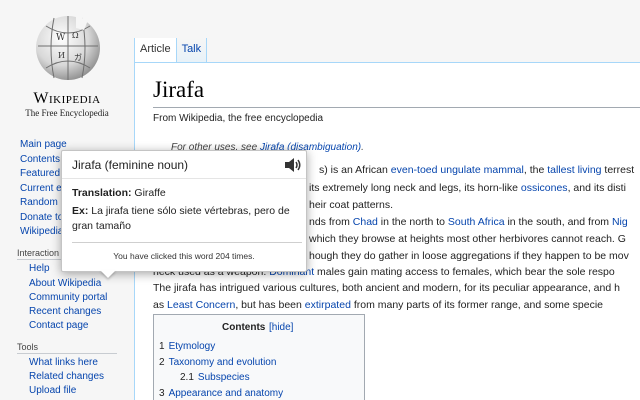 Image resolution: width=640 pixels, height=400 pixels. Describe the element at coordinates (412, 222) in the screenshot. I see `text: in the north to` at that location.